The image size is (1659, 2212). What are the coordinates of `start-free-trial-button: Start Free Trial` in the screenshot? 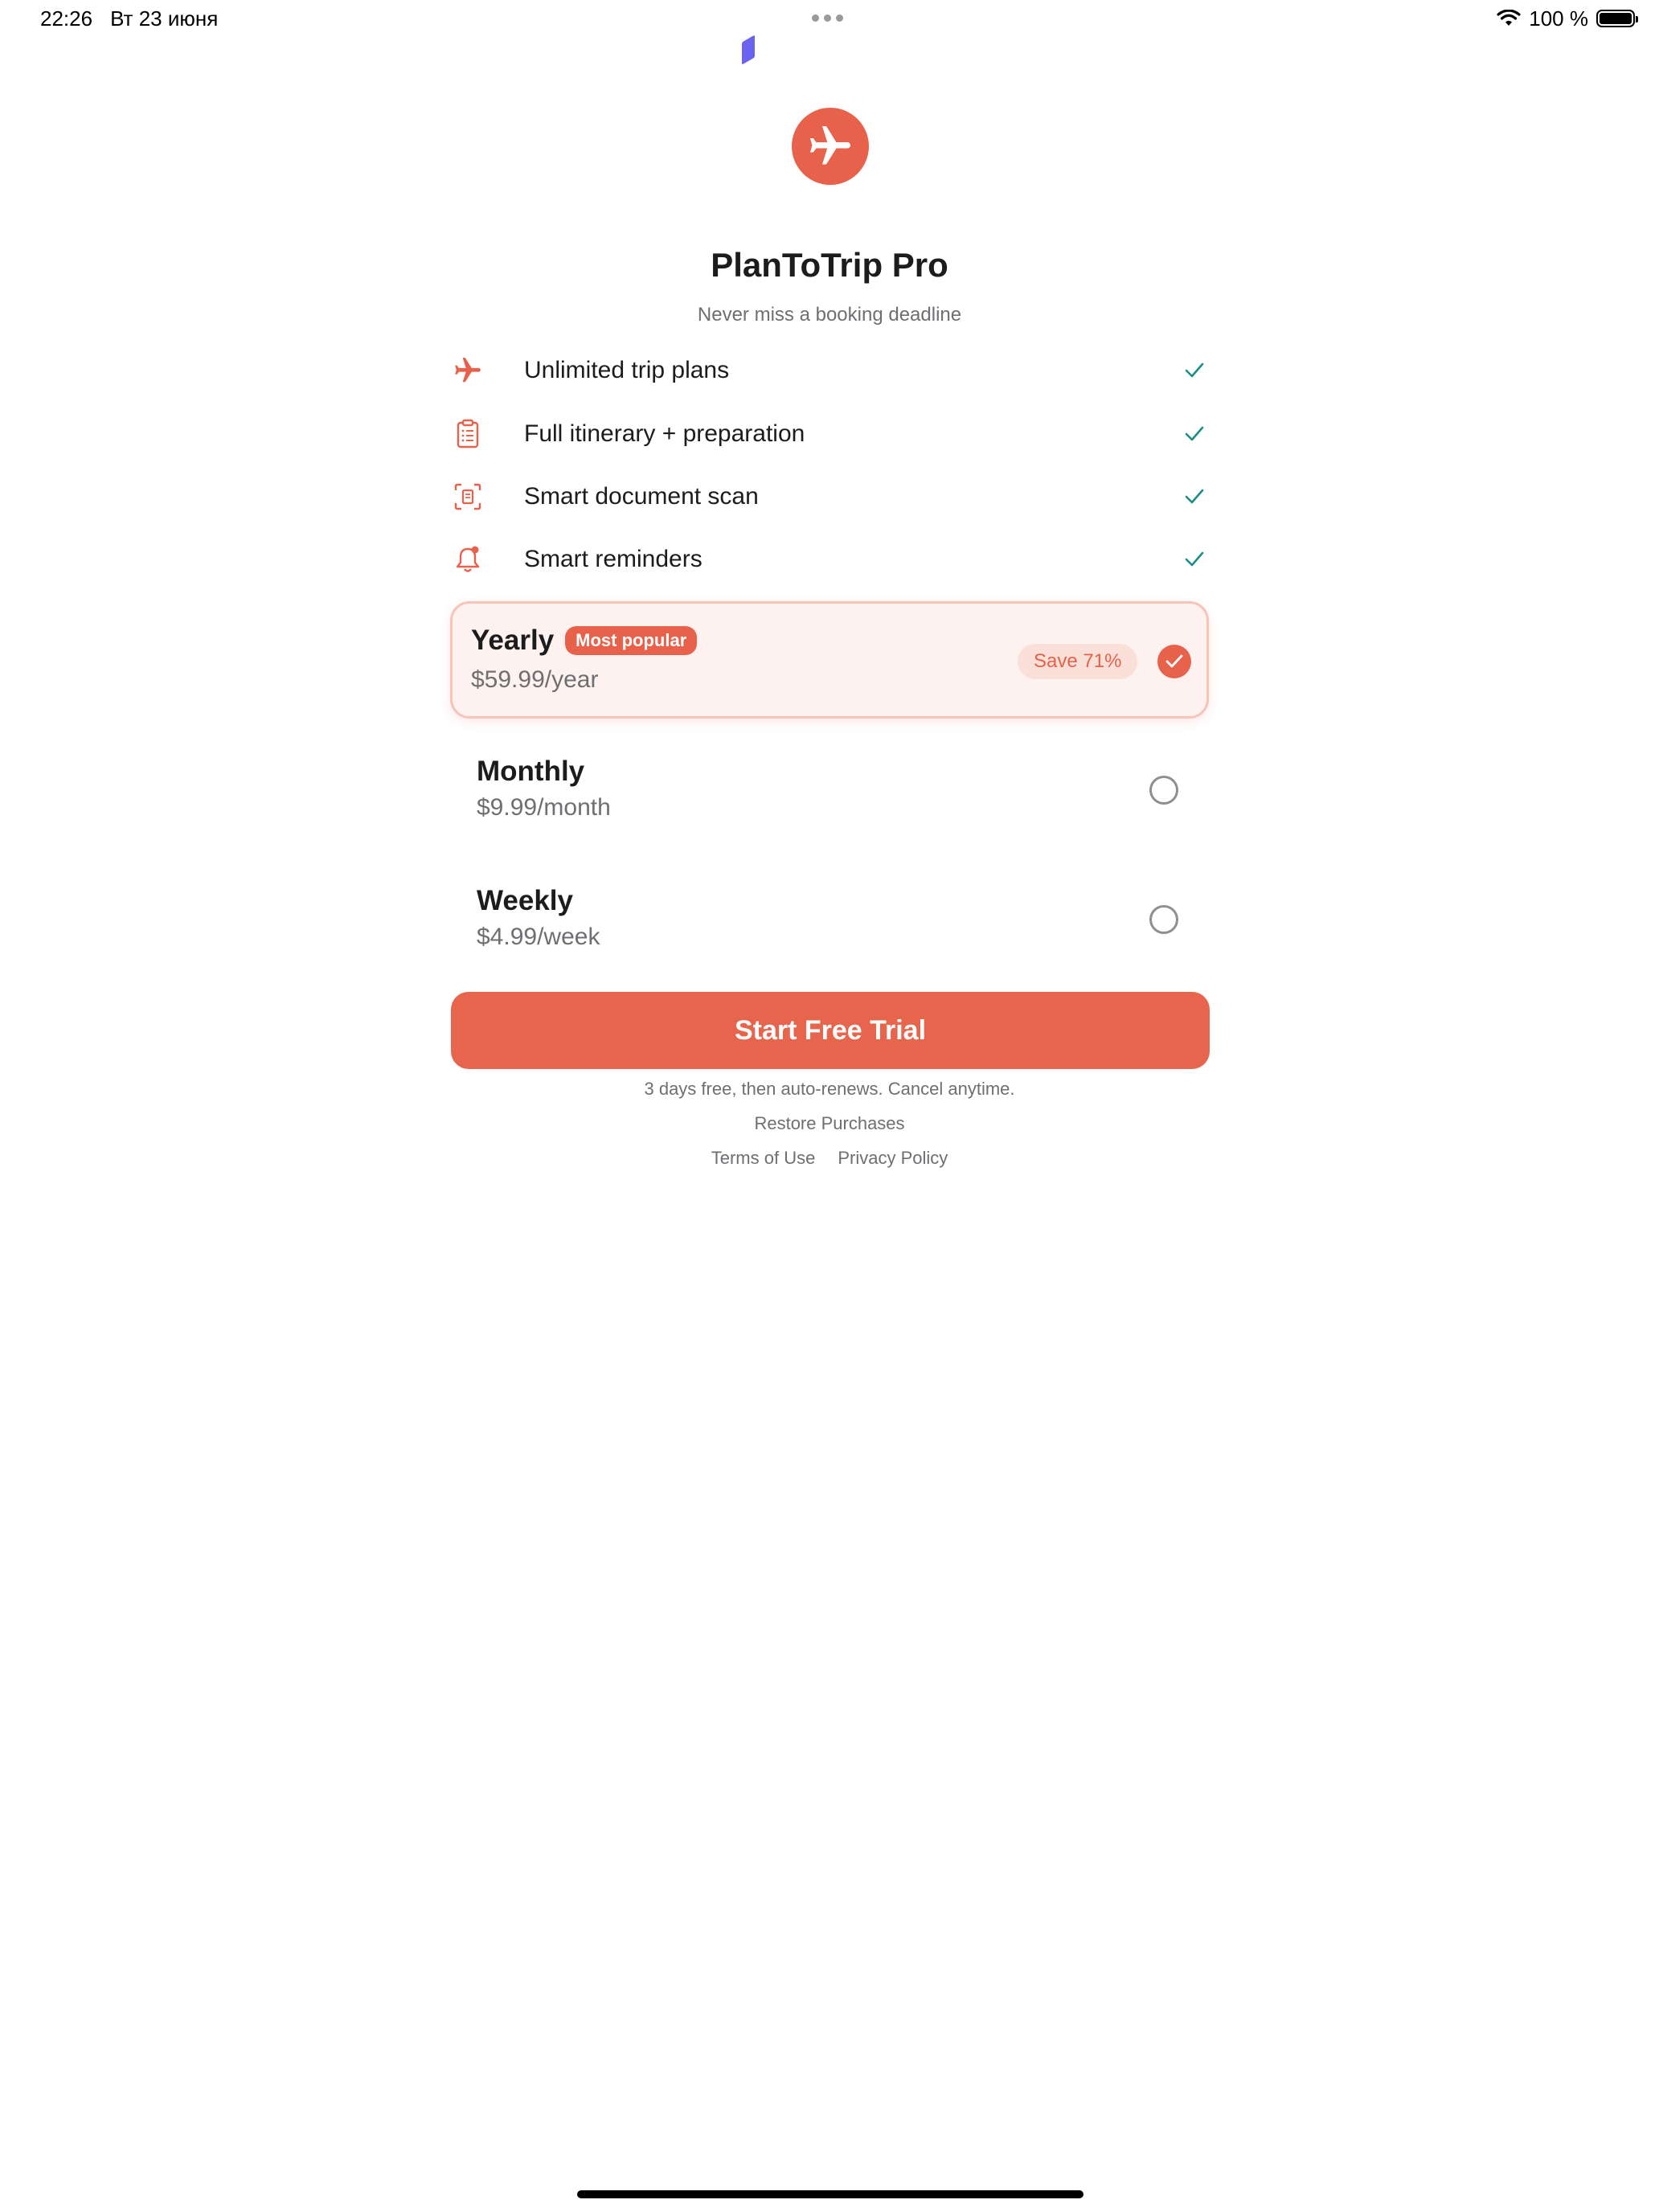 It's located at (830, 1030).